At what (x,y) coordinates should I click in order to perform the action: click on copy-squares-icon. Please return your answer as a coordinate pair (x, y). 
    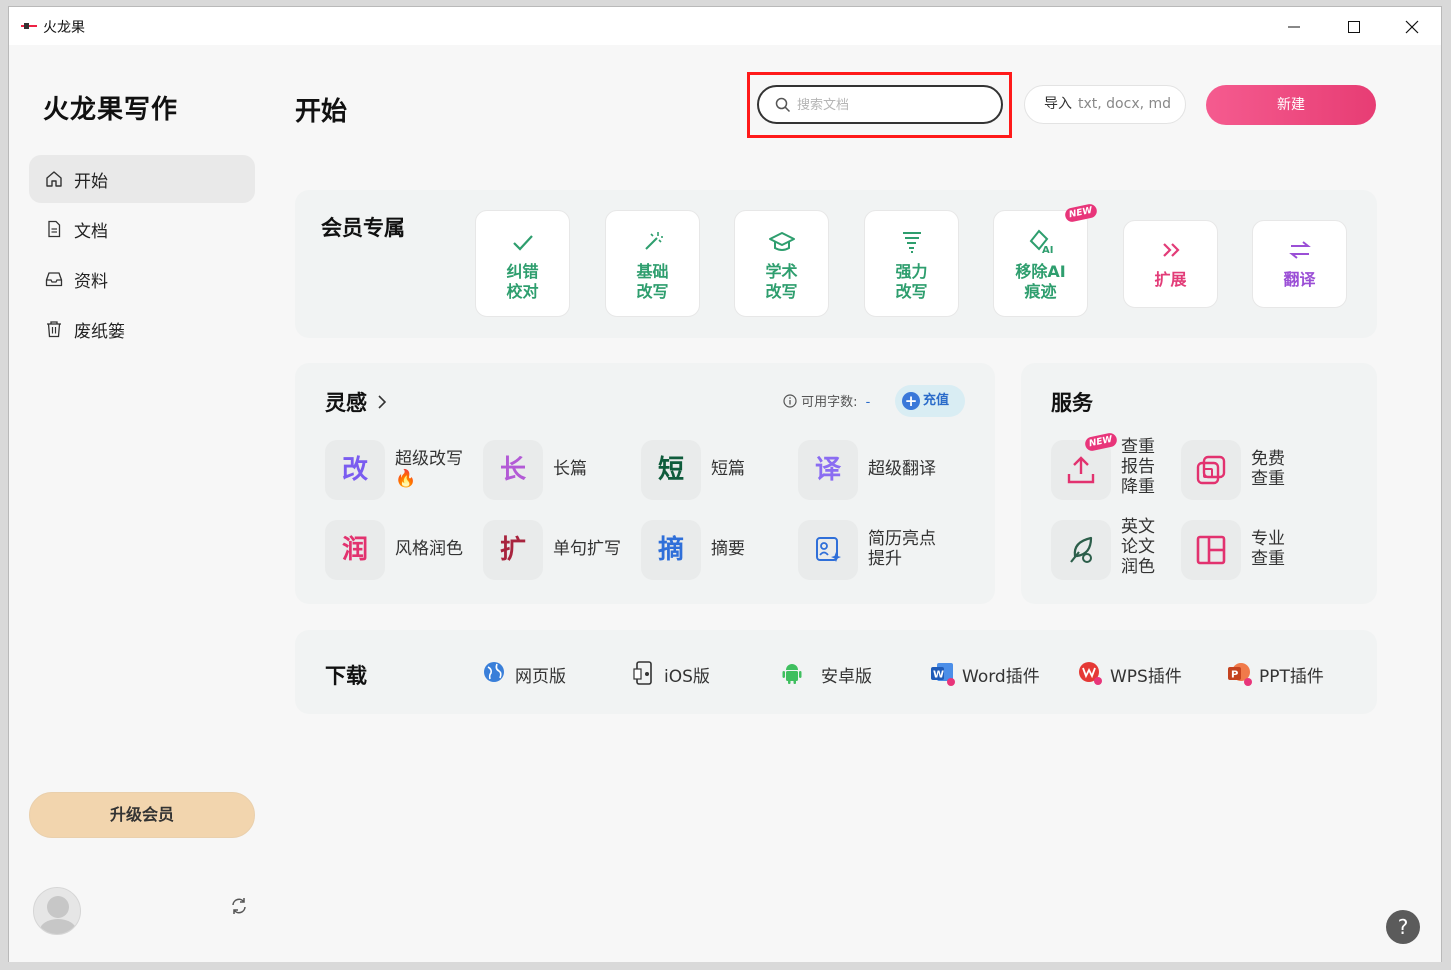
    Looking at the image, I should click on (1211, 470).